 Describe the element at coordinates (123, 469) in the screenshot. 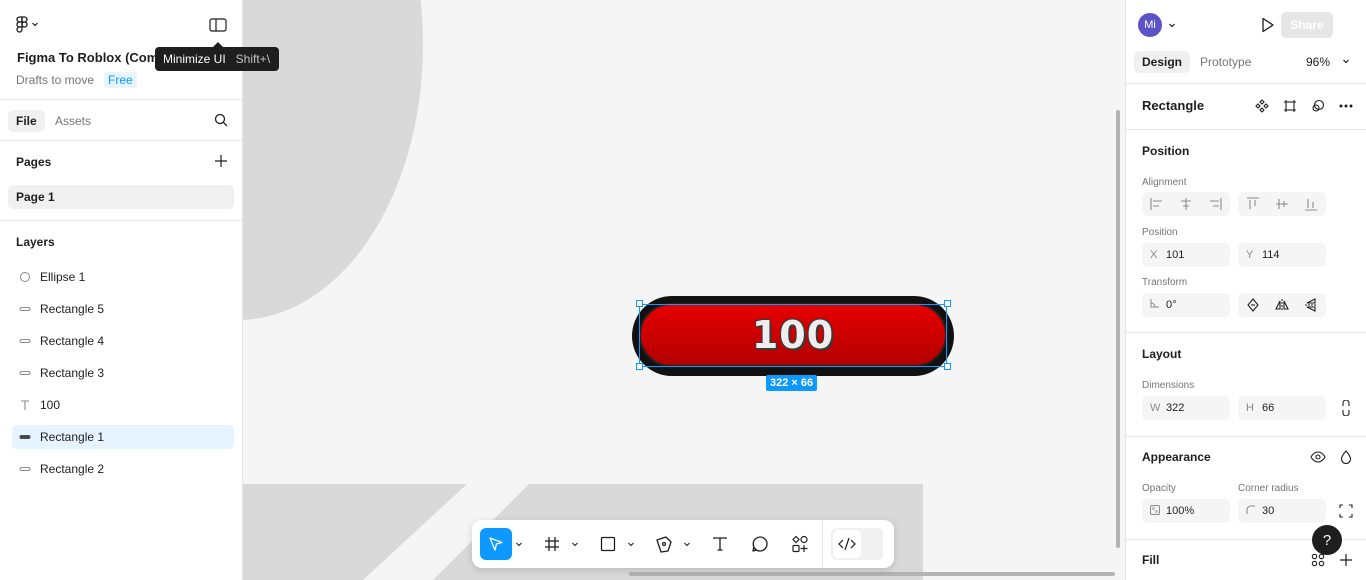

I see `layer-item: Rectangle 2` at that location.